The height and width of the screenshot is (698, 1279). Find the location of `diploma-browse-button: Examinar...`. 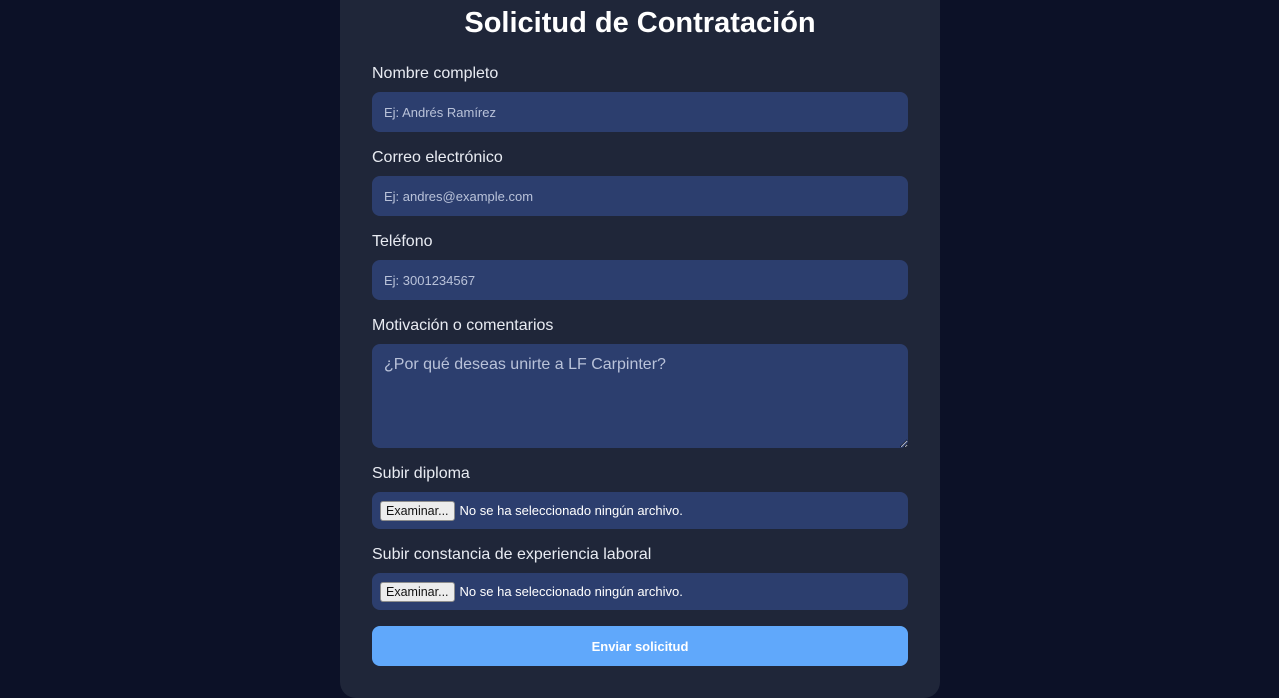

diploma-browse-button: Examinar... is located at coordinates (417, 510).